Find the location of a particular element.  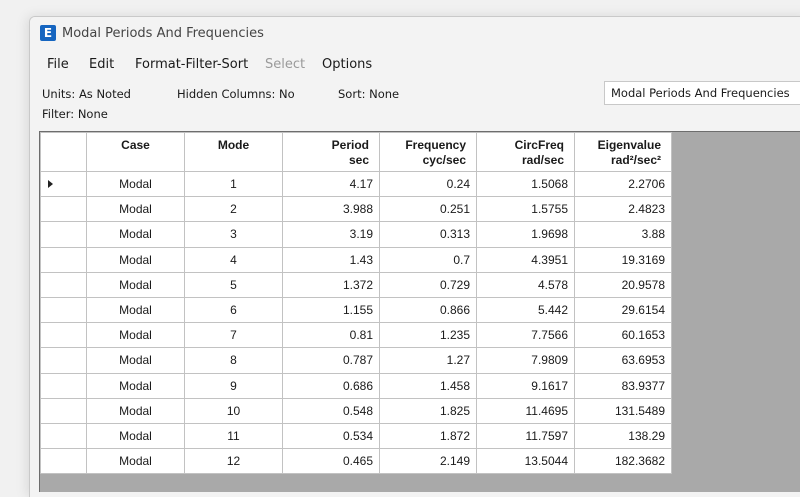

cell-eigenvalue: 60.1653 is located at coordinates (623, 335).